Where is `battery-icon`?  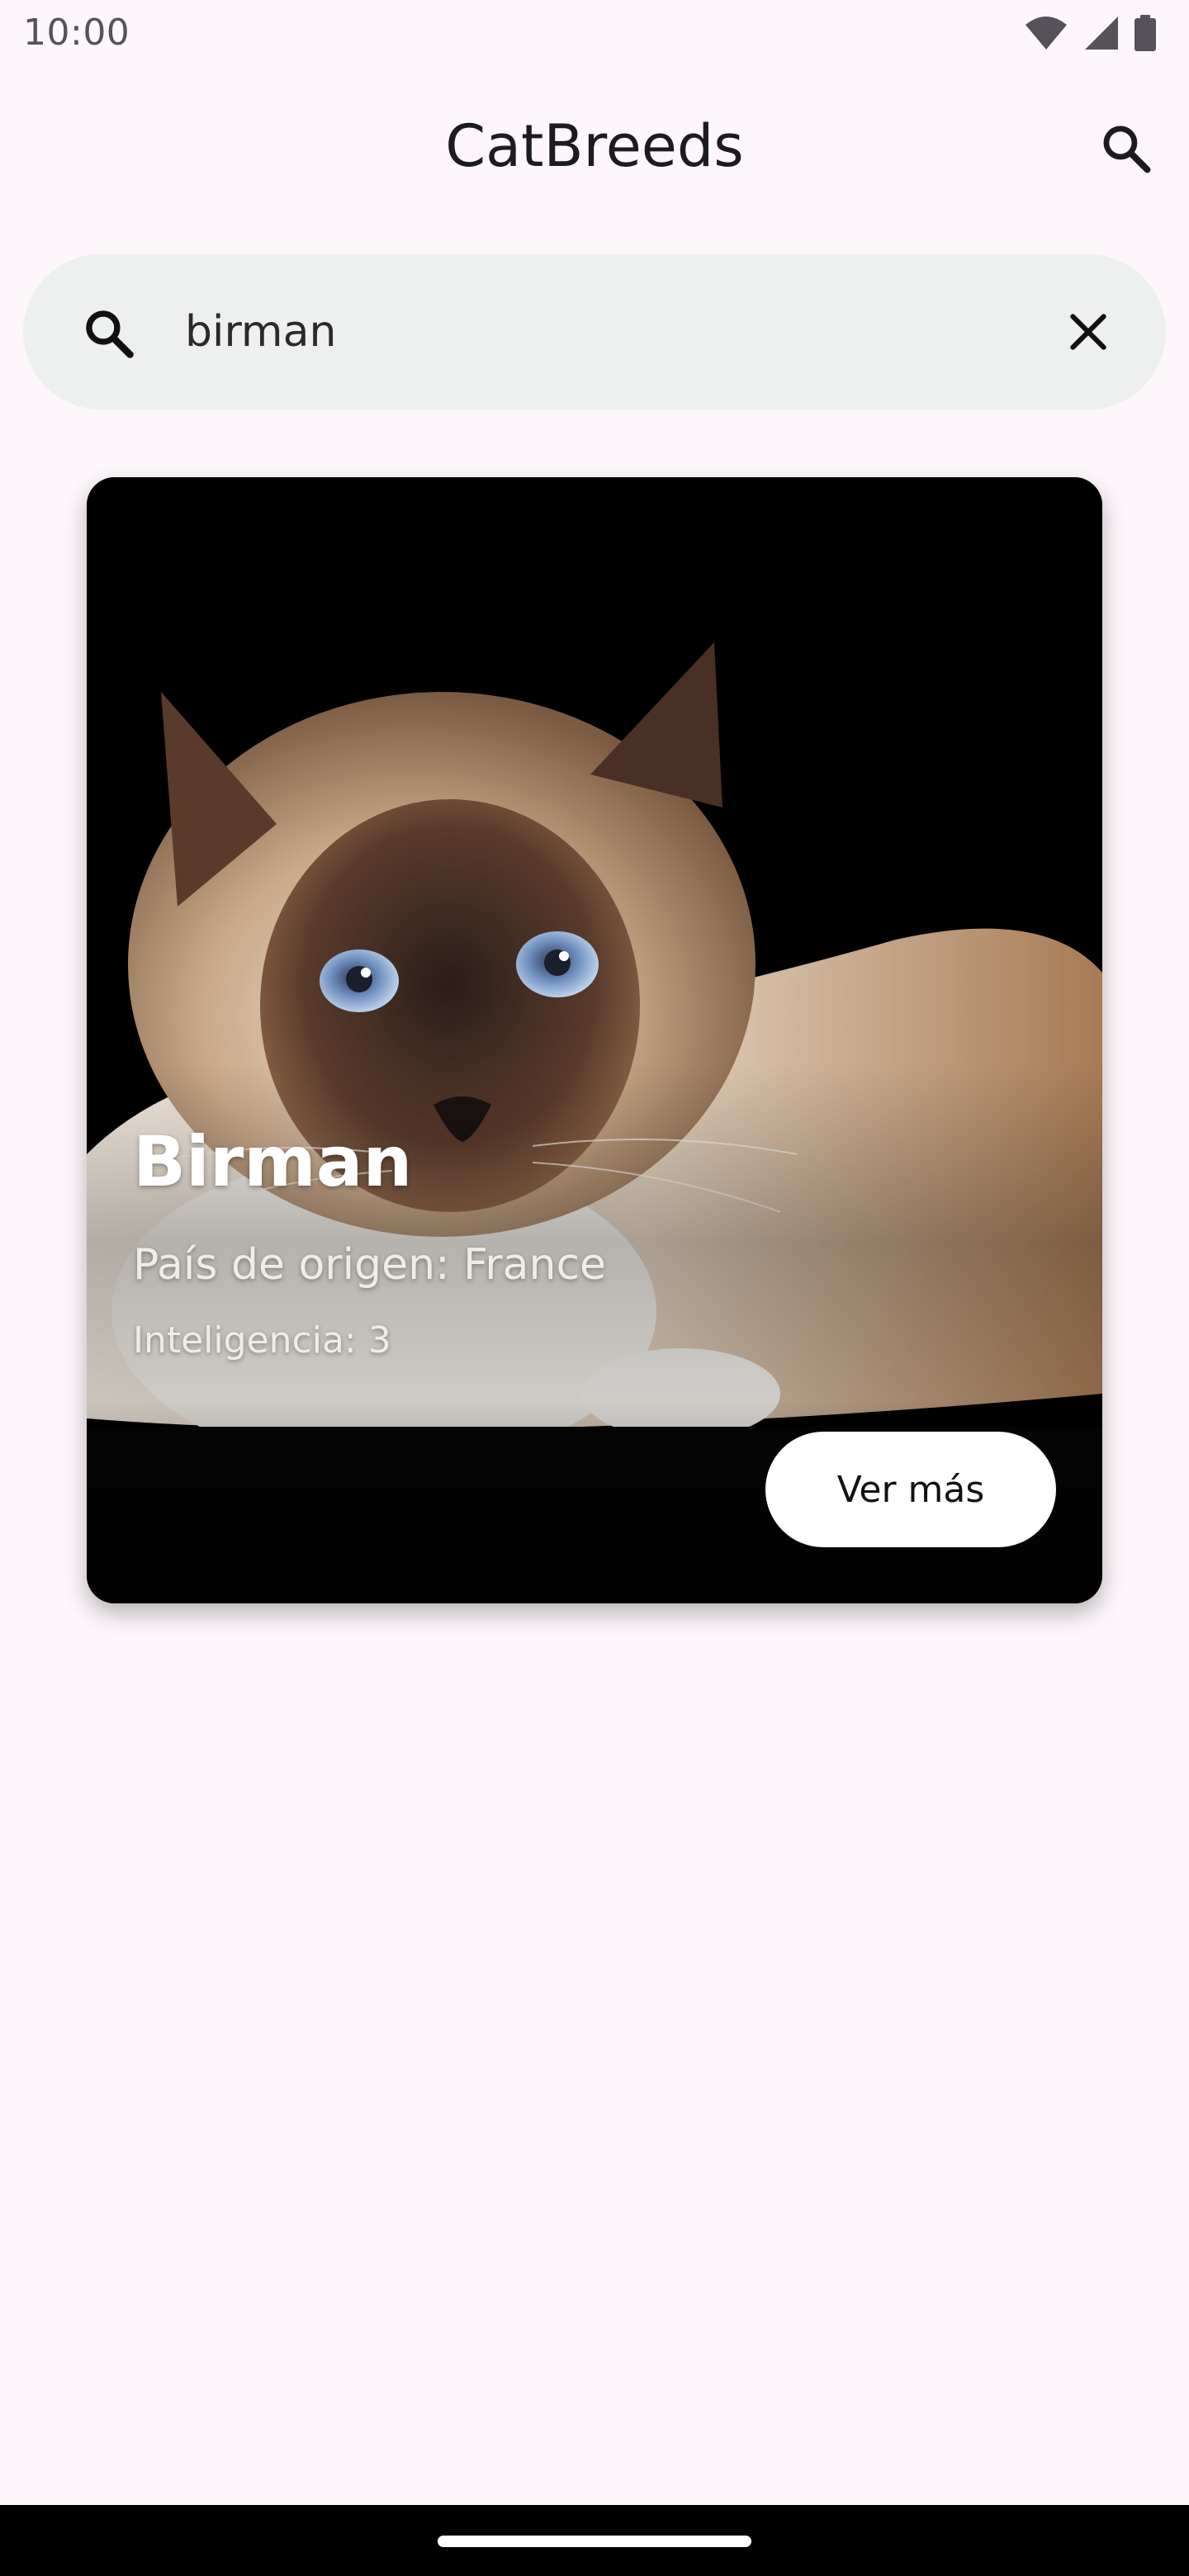 battery-icon is located at coordinates (1145, 33).